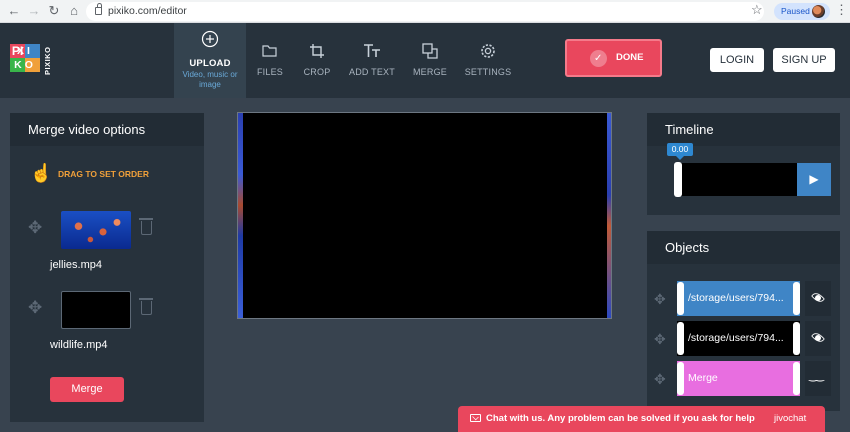 Image resolution: width=850 pixels, height=432 pixels. Describe the element at coordinates (270, 52) in the screenshot. I see `folder-icon` at that location.